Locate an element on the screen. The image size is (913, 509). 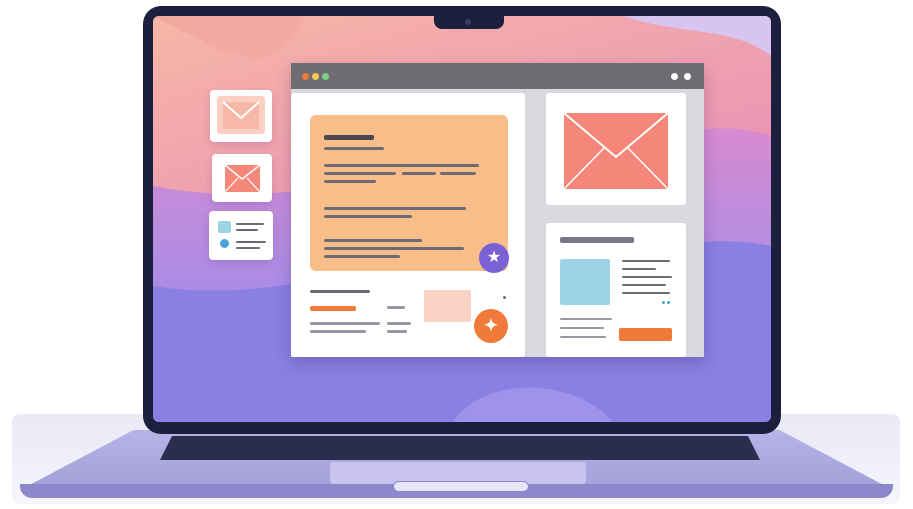
document-heading is located at coordinates (349, 137).